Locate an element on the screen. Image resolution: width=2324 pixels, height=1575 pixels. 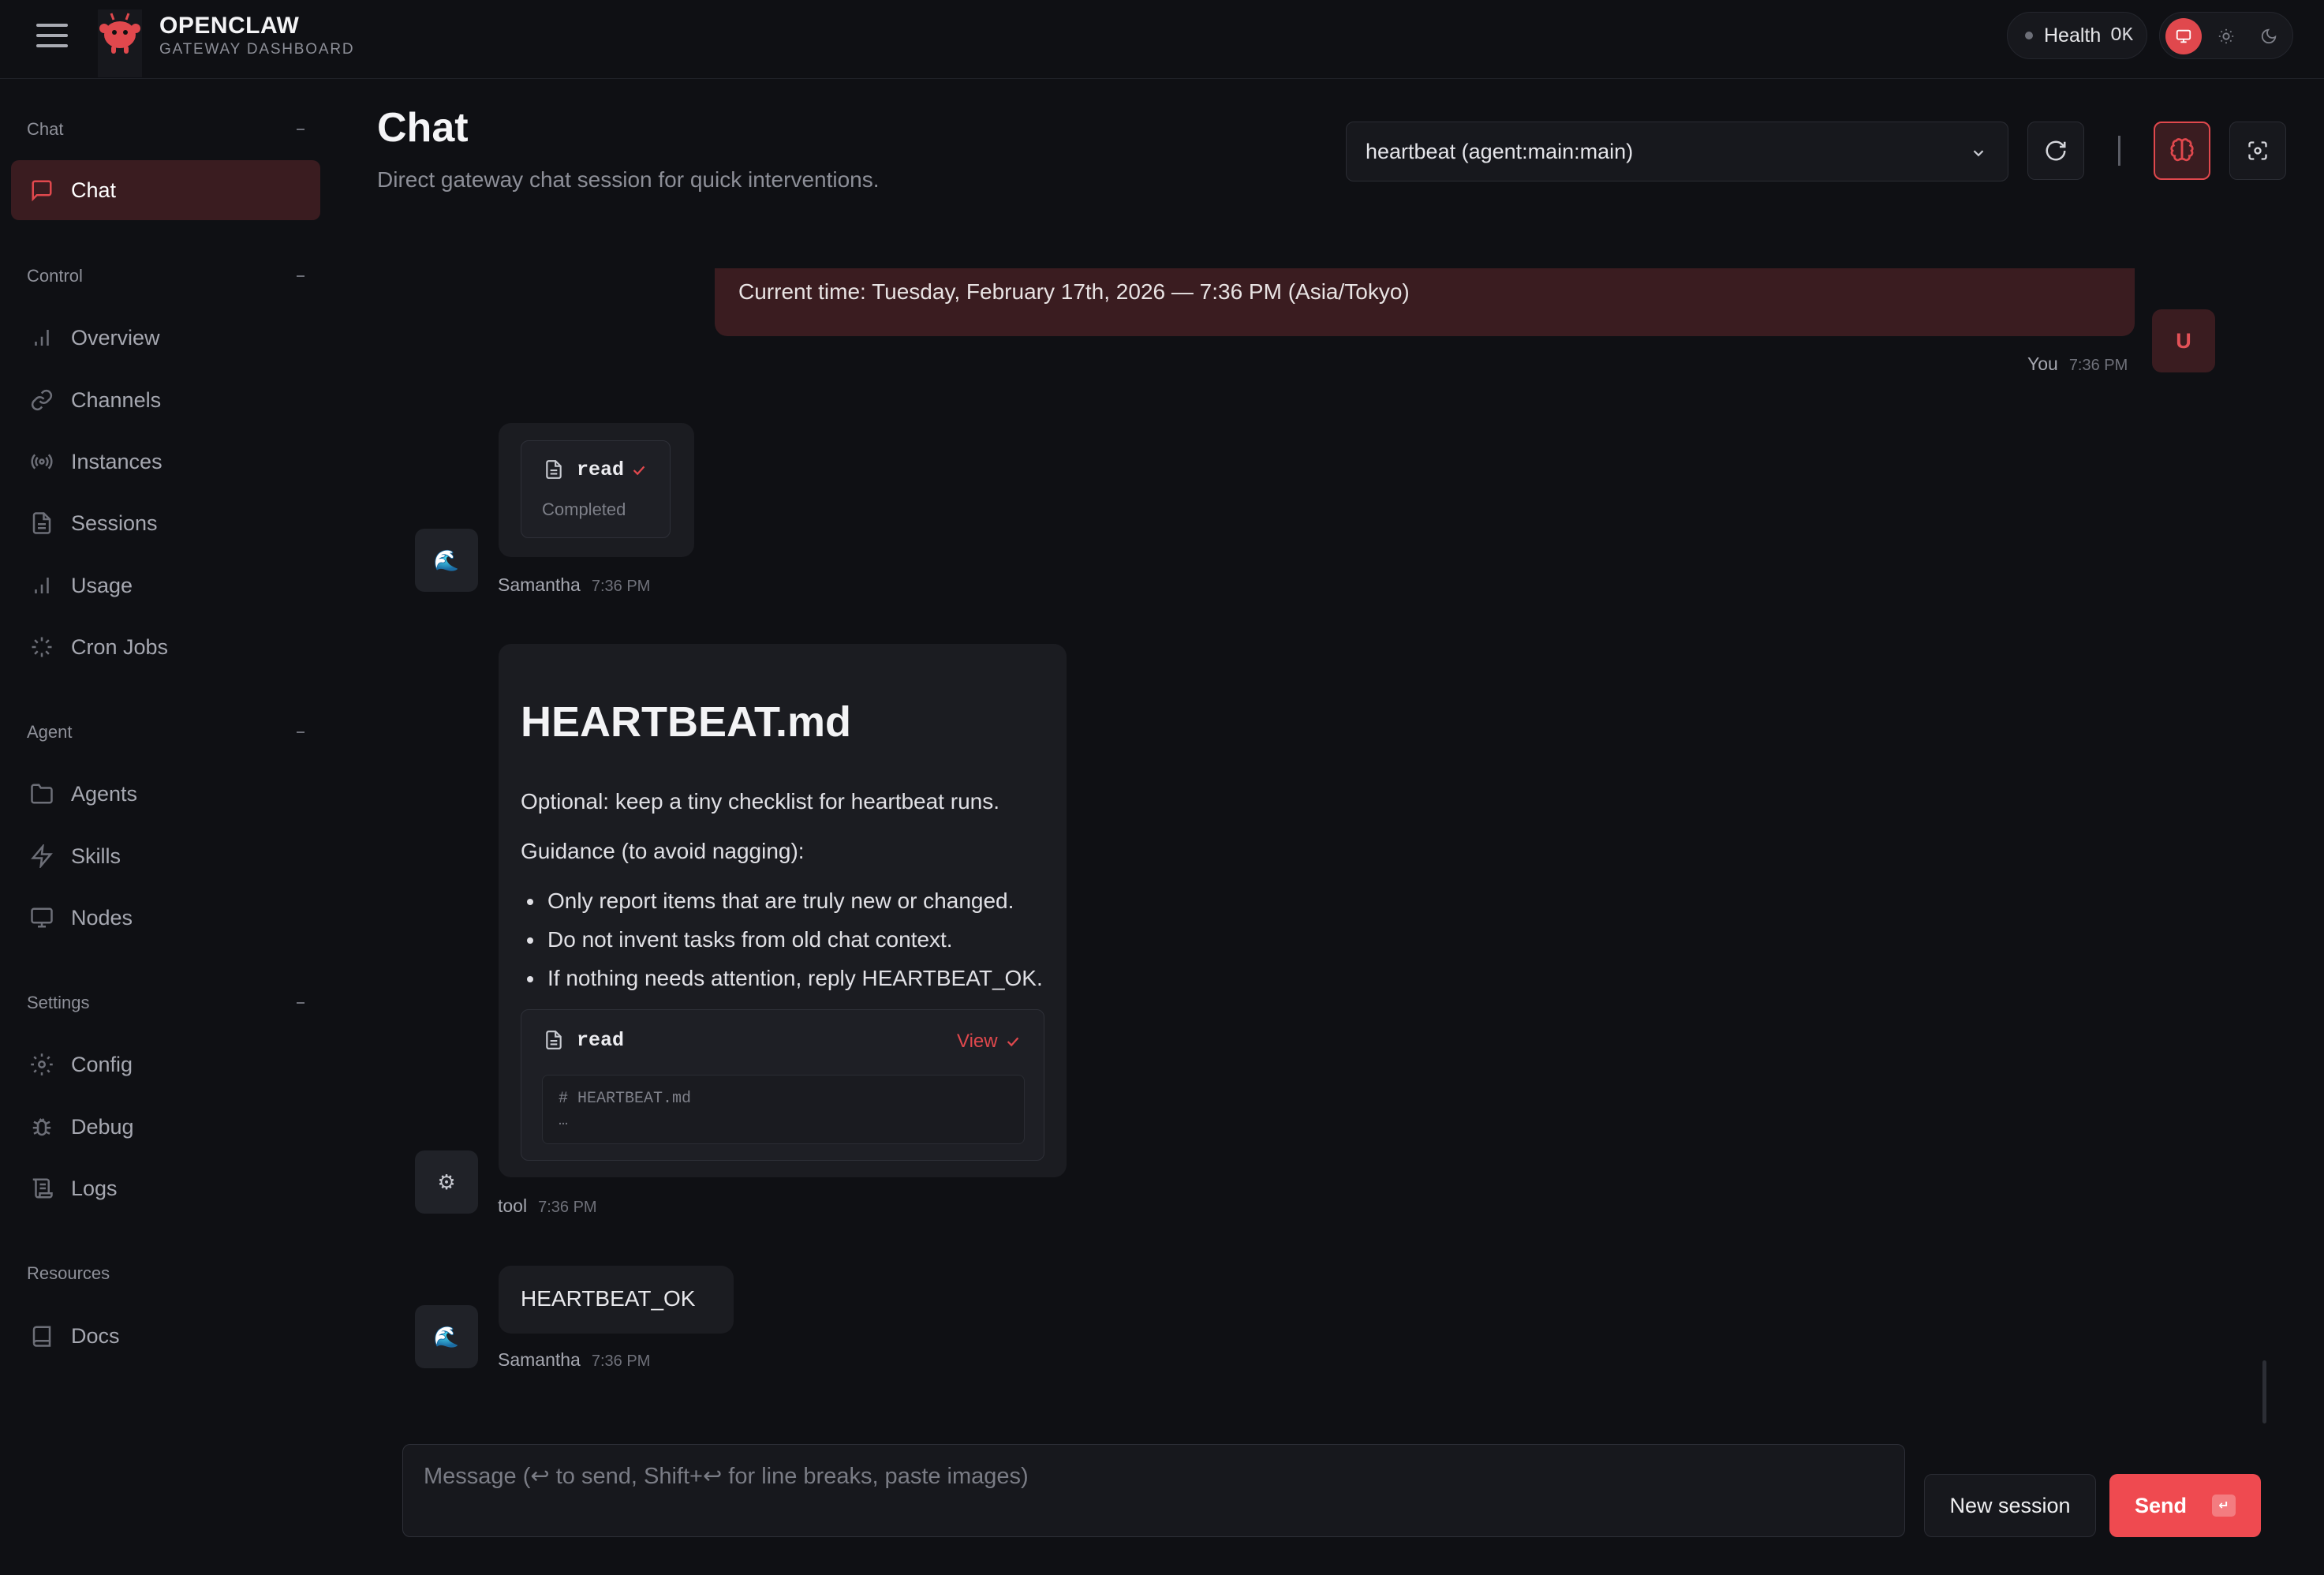
sidebar-item-docs: Docs is located at coordinates (166, 1336).